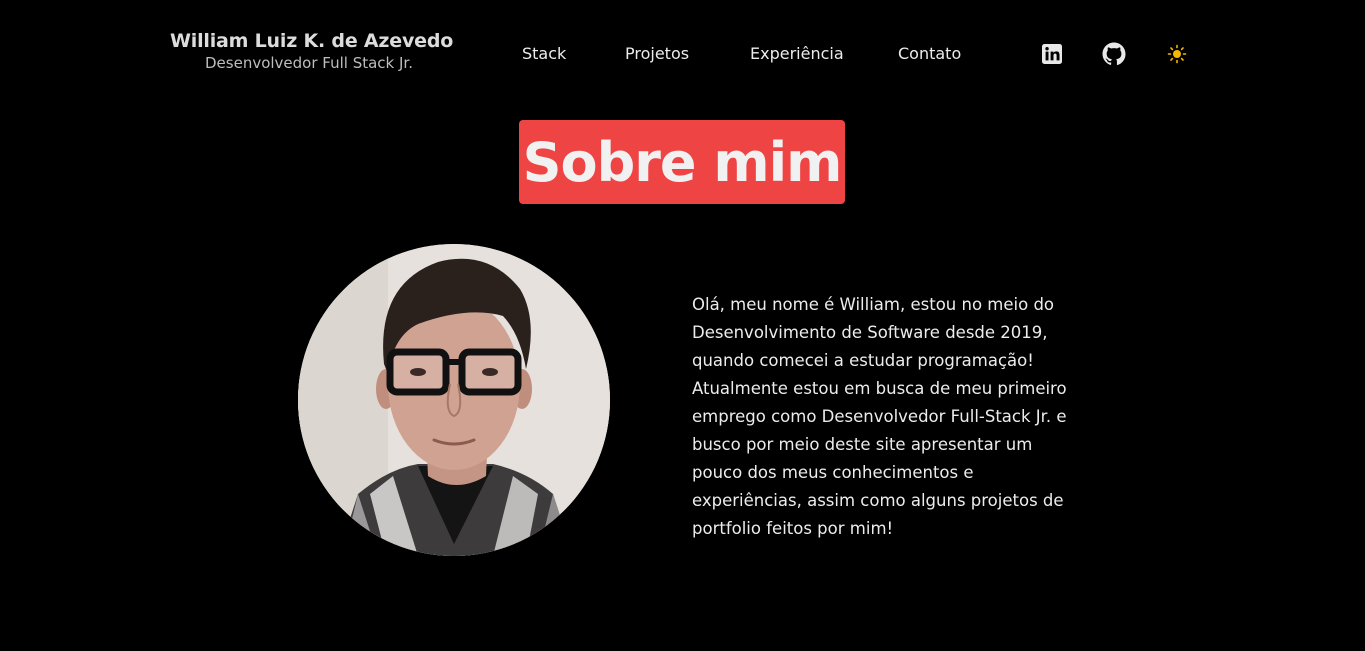 The height and width of the screenshot is (651, 1365). I want to click on section-title: Sobre mim, so click(682, 162).